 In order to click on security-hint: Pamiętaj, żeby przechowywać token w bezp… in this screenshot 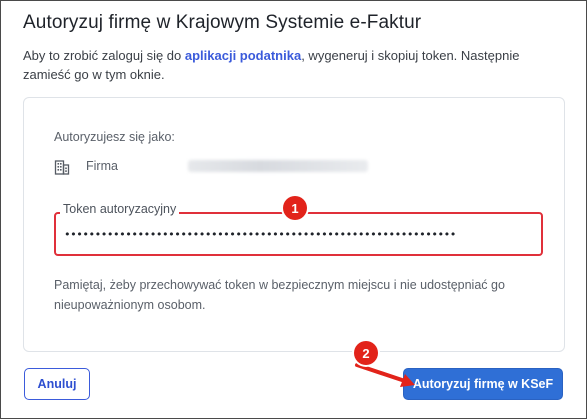, I will do `click(279, 295)`.